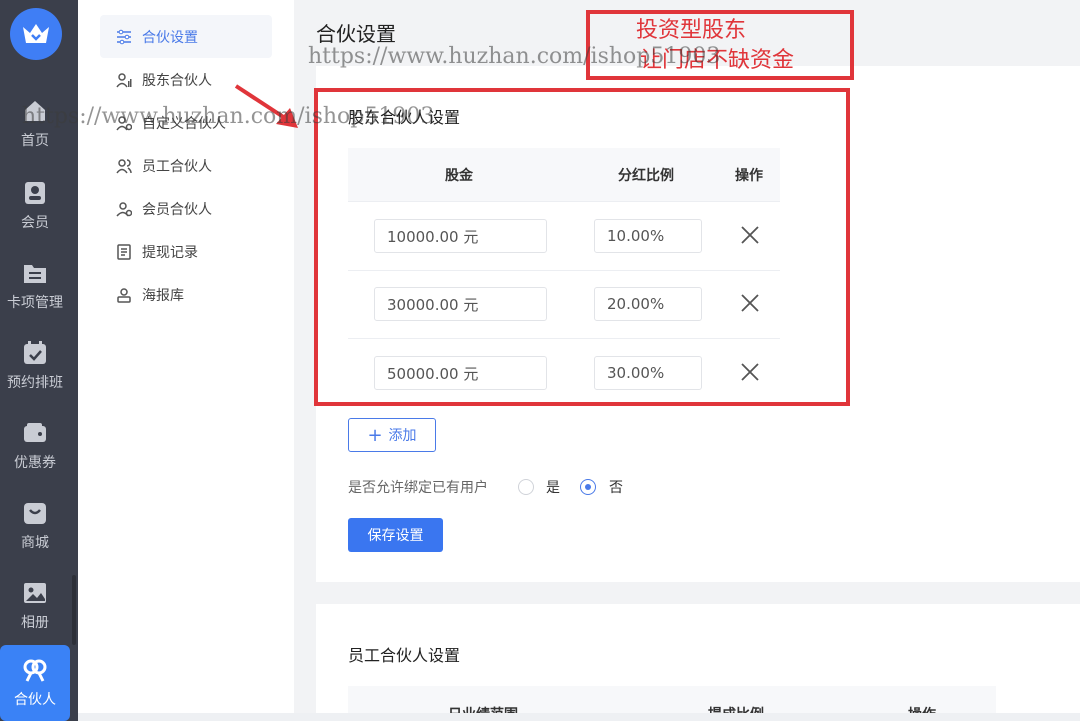 This screenshot has height=721, width=1080. Describe the element at coordinates (170, 37) in the screenshot. I see `submenu-item-label: 合伙设置` at that location.